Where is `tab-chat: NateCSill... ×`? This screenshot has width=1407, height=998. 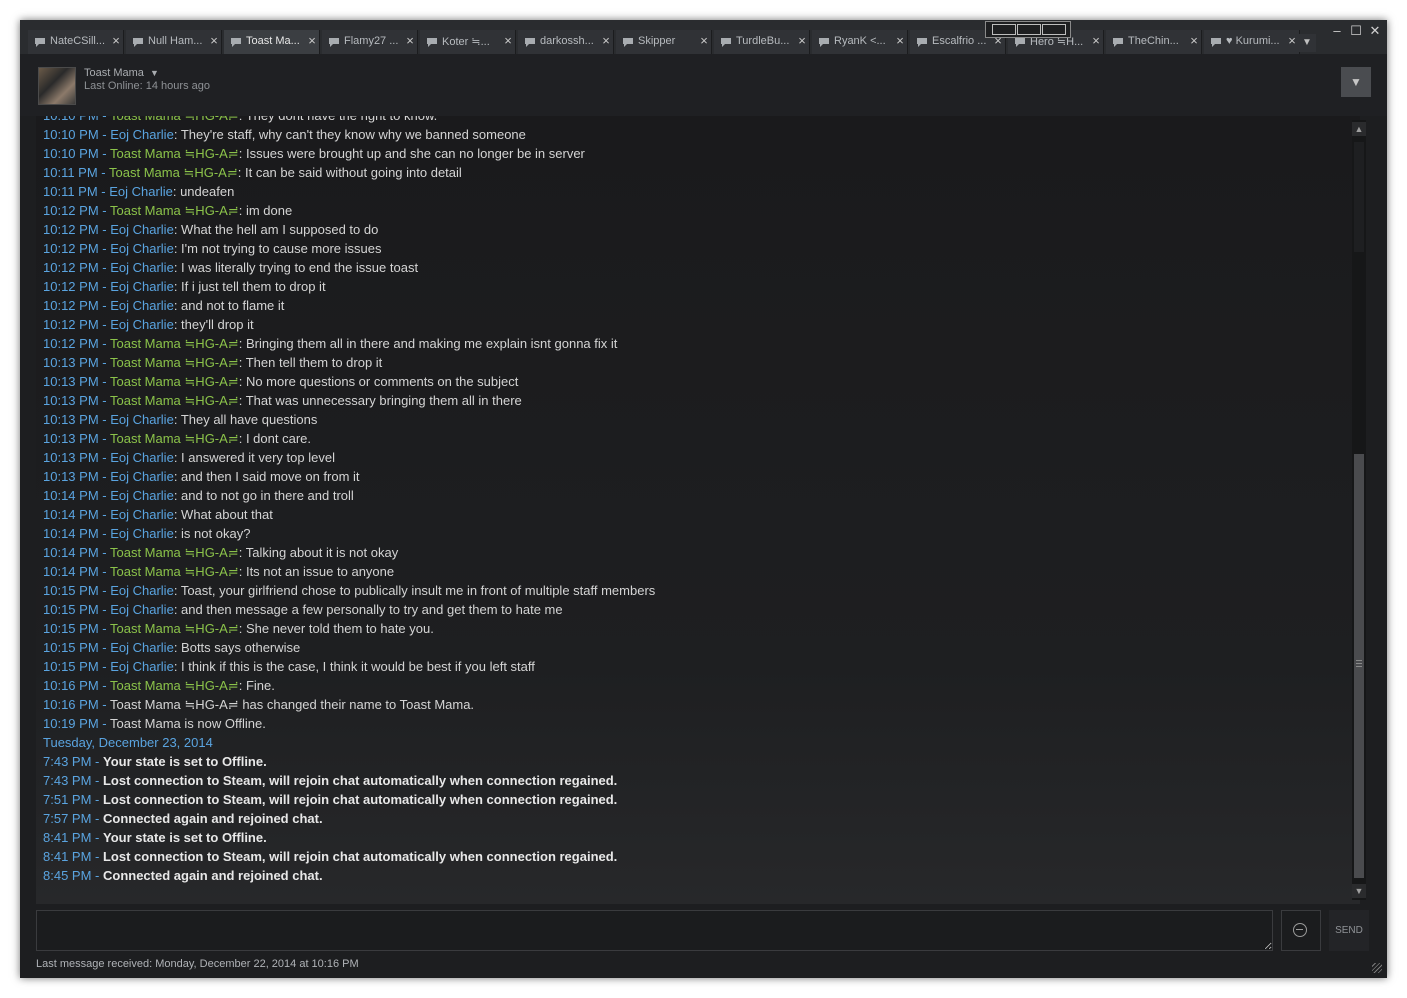
tab-chat: NateCSill... × is located at coordinates (76, 42).